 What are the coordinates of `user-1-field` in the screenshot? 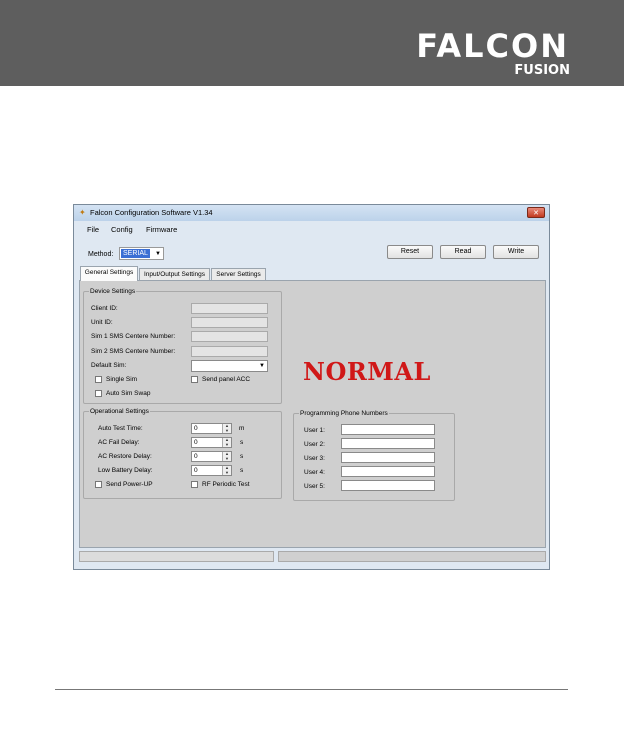 It's located at (388, 429).